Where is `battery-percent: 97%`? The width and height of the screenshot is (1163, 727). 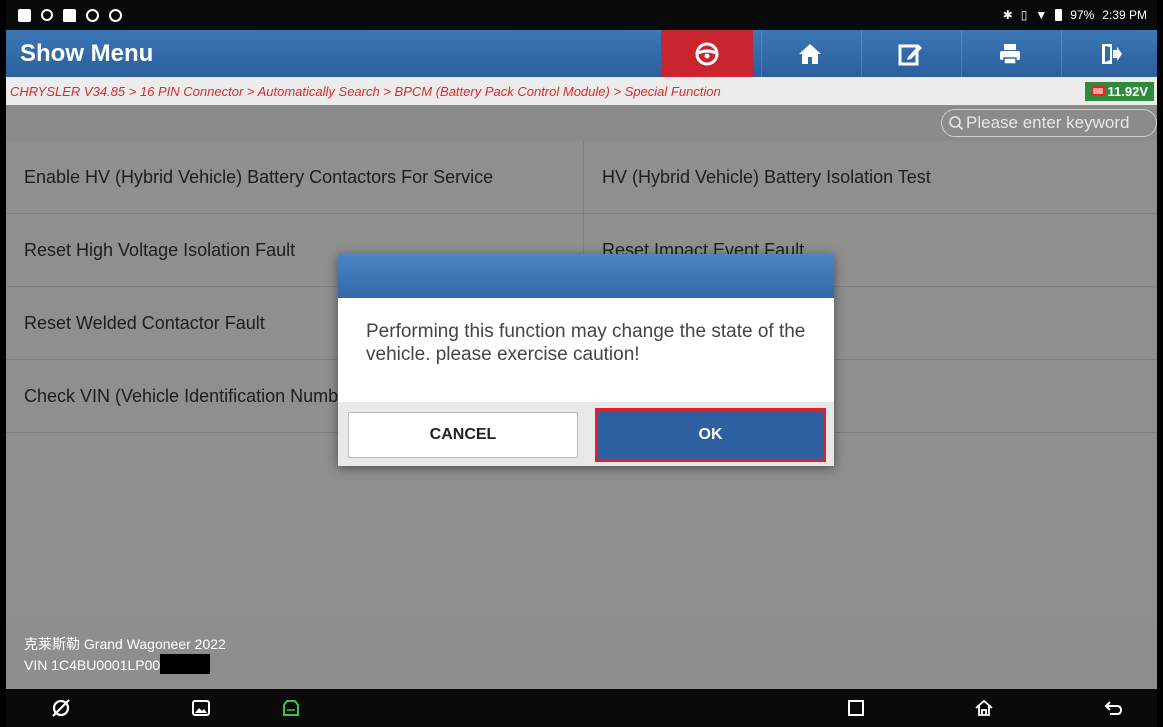
battery-percent: 97% is located at coordinates (1082, 15).